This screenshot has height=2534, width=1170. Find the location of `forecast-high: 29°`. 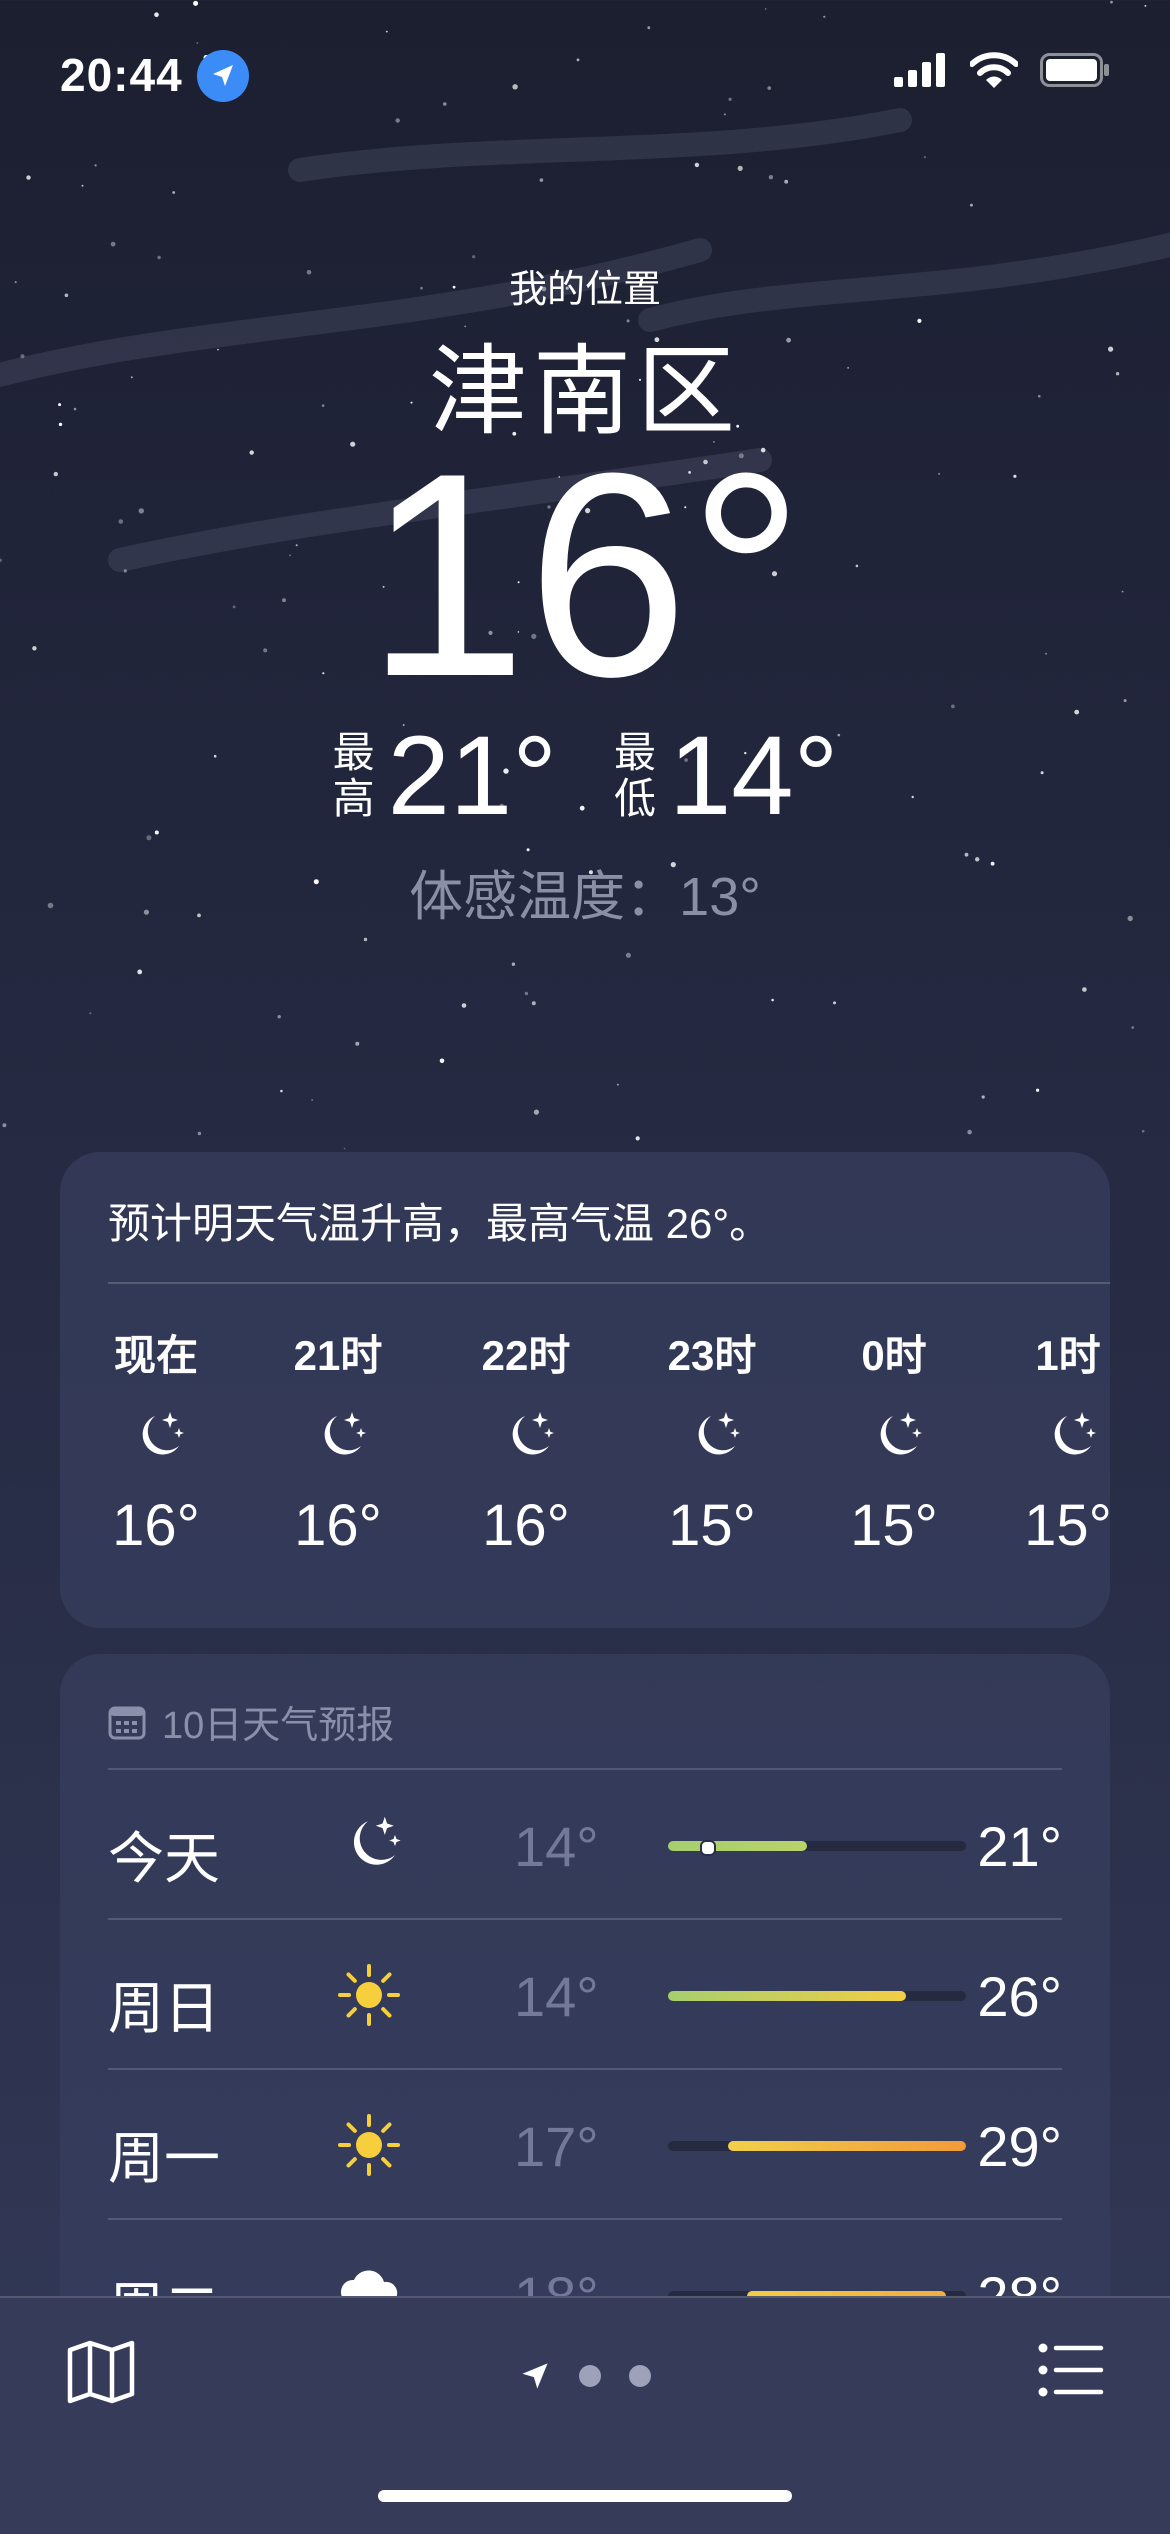

forecast-high: 29° is located at coordinates (1019, 2146).